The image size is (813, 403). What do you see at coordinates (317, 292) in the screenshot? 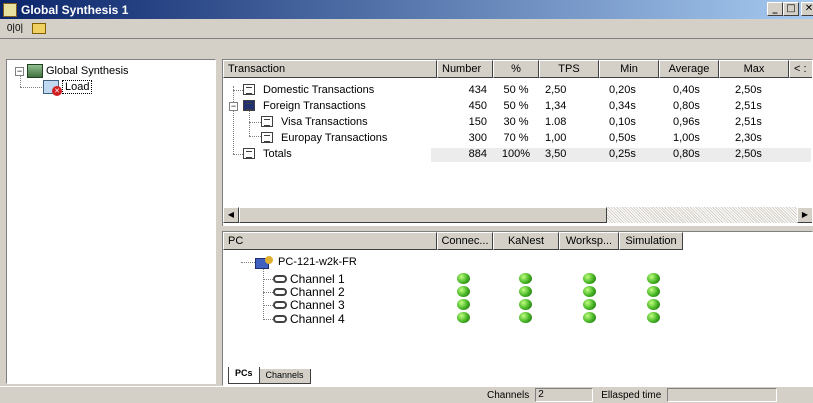
I see `channel-name: Channel 2` at bounding box center [317, 292].